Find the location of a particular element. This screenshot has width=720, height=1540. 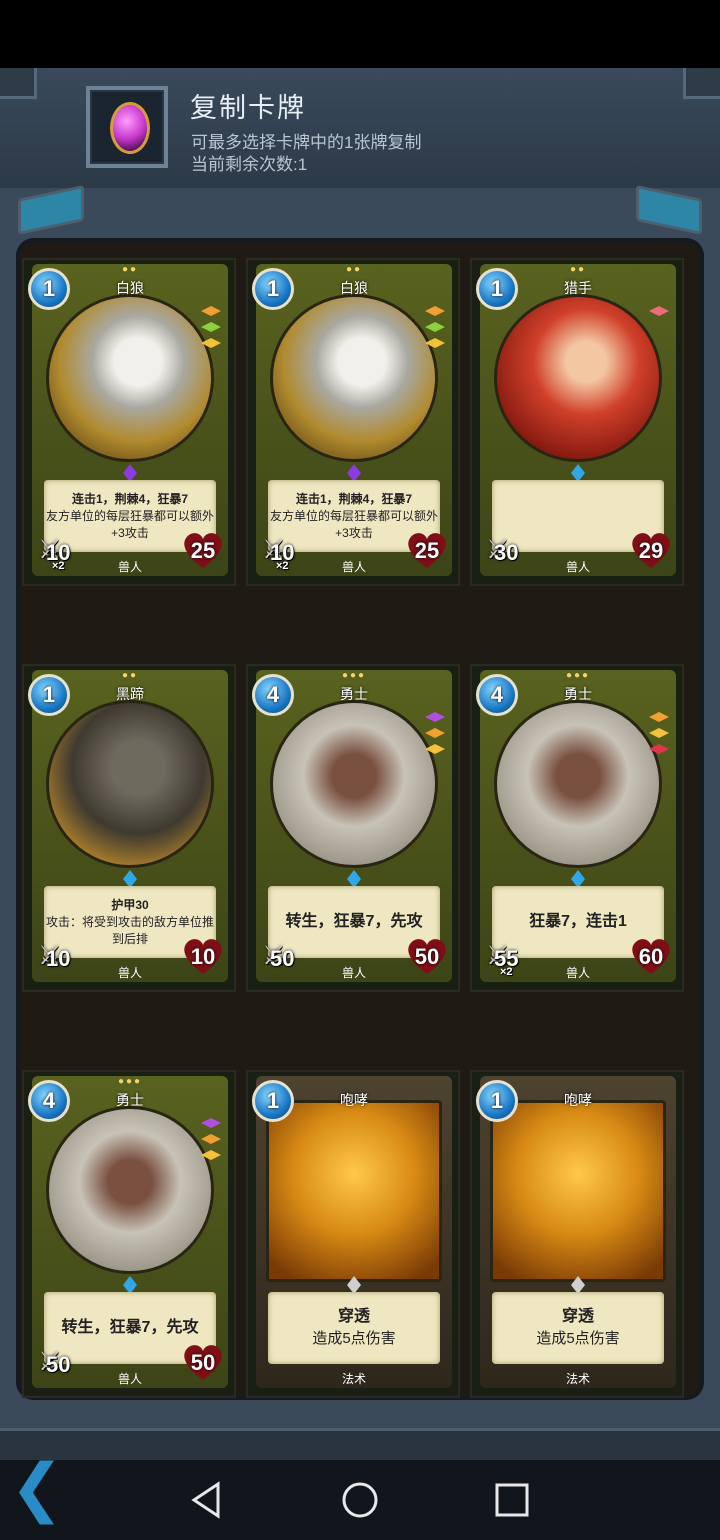

card-text-line: 狂暴7，连击1 is located at coordinates (578, 921).